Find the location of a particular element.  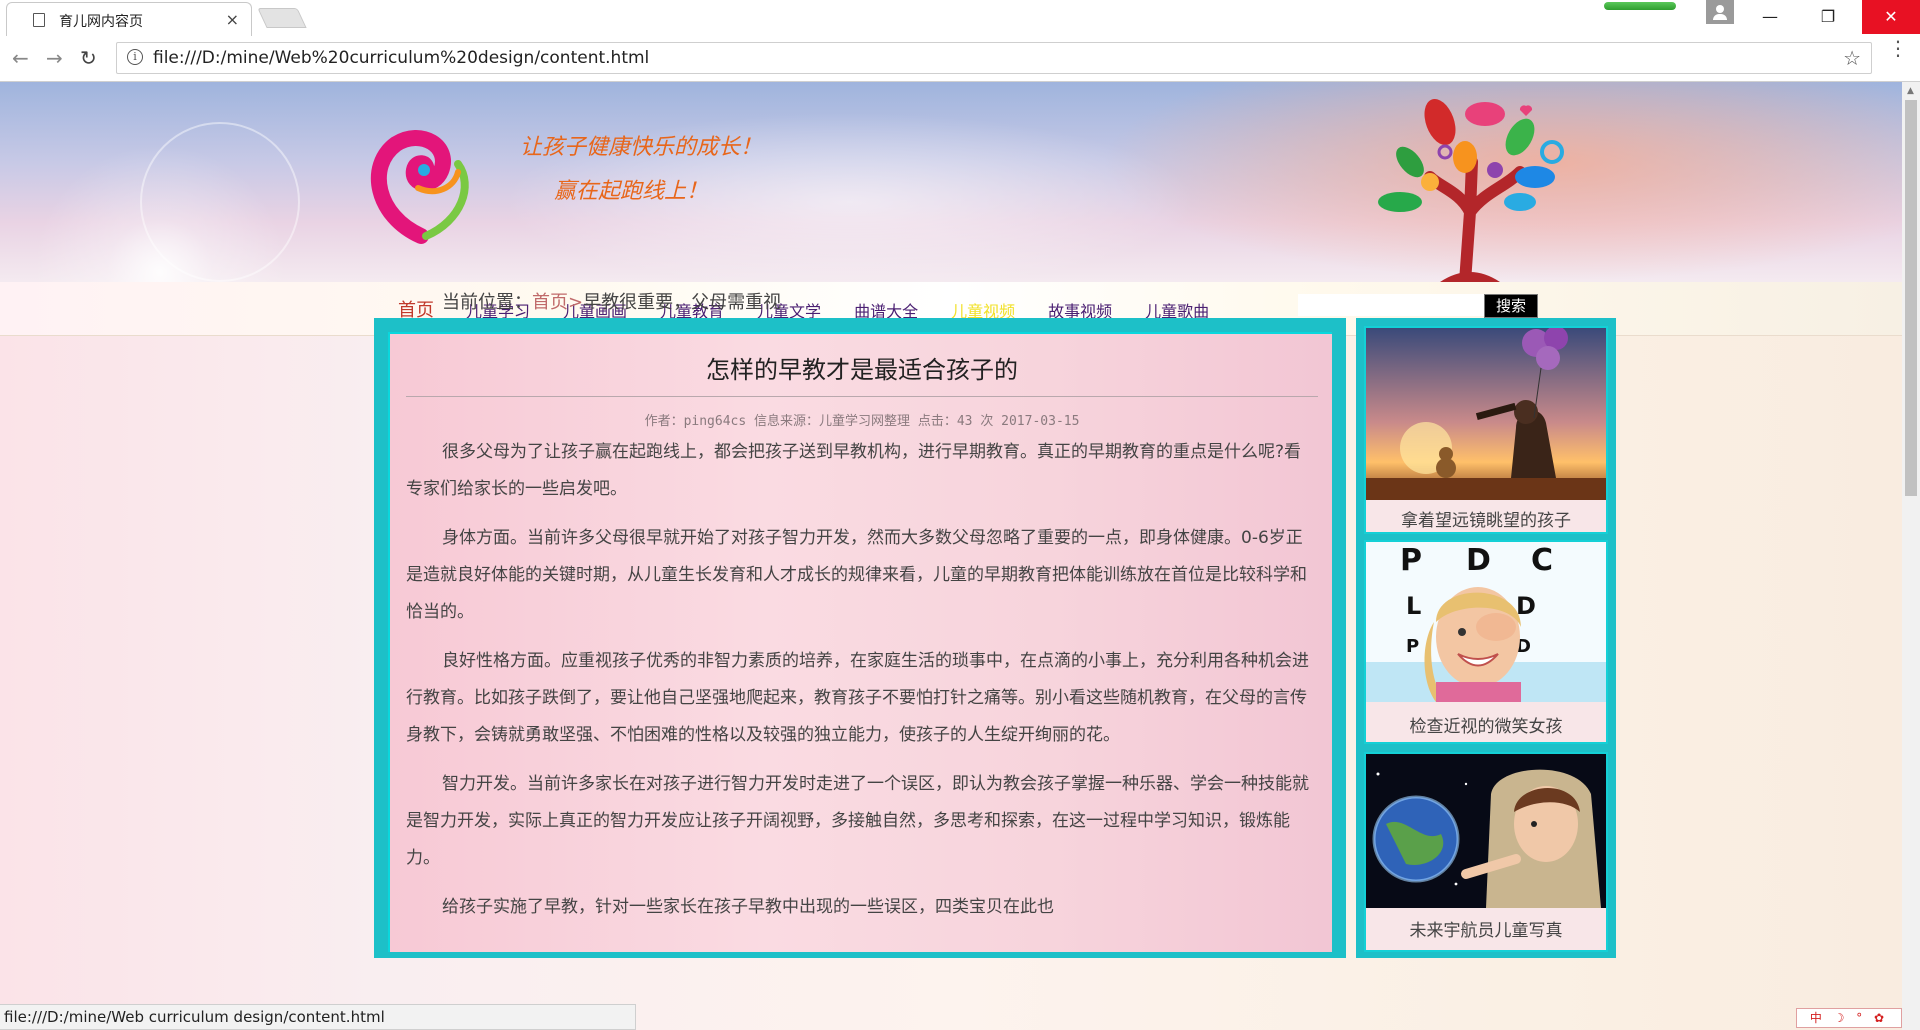

user-icon is located at coordinates (1720, 9).